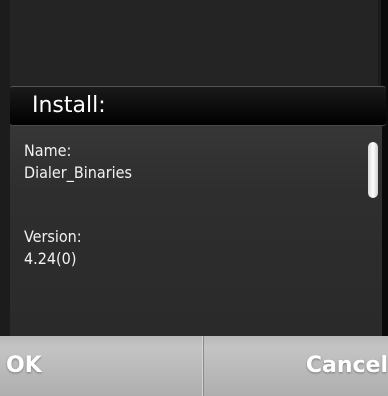 The height and width of the screenshot is (396, 388). Describe the element at coordinates (50, 258) in the screenshot. I see `version-value: 4.24(0)` at that location.